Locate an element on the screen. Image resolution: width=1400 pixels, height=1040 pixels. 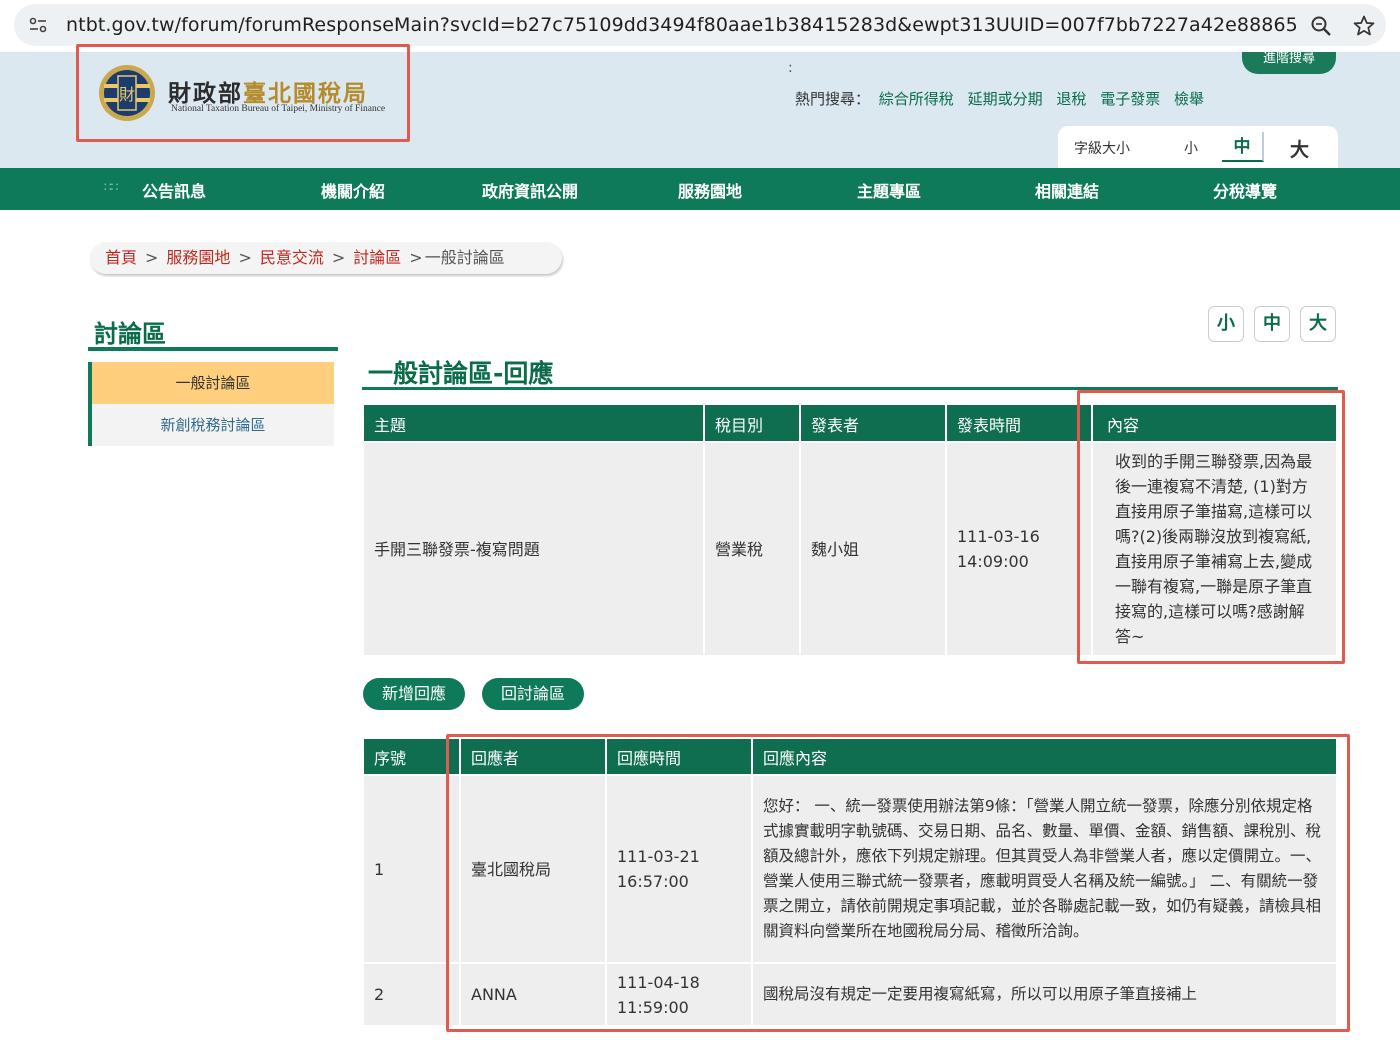
breadcrumb-forum: 討論區 is located at coordinates (377, 257).